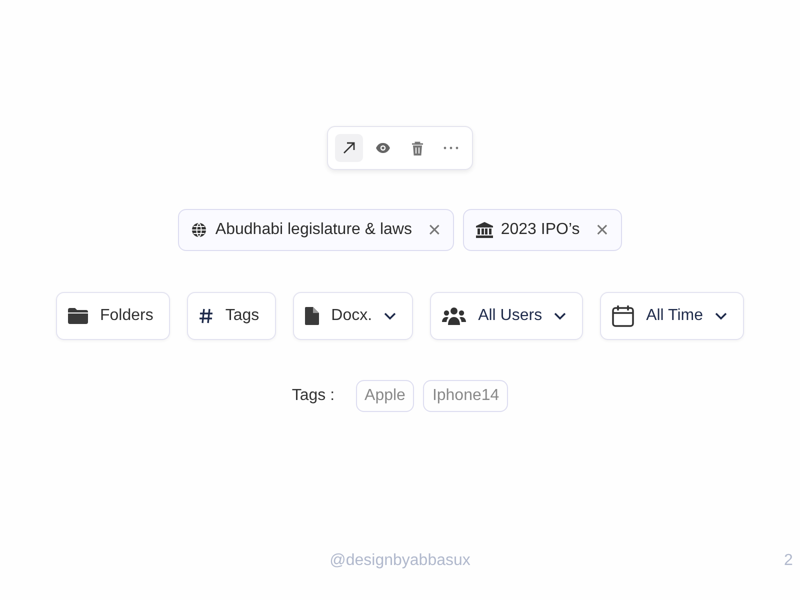  I want to click on arrow-button, so click(349, 148).